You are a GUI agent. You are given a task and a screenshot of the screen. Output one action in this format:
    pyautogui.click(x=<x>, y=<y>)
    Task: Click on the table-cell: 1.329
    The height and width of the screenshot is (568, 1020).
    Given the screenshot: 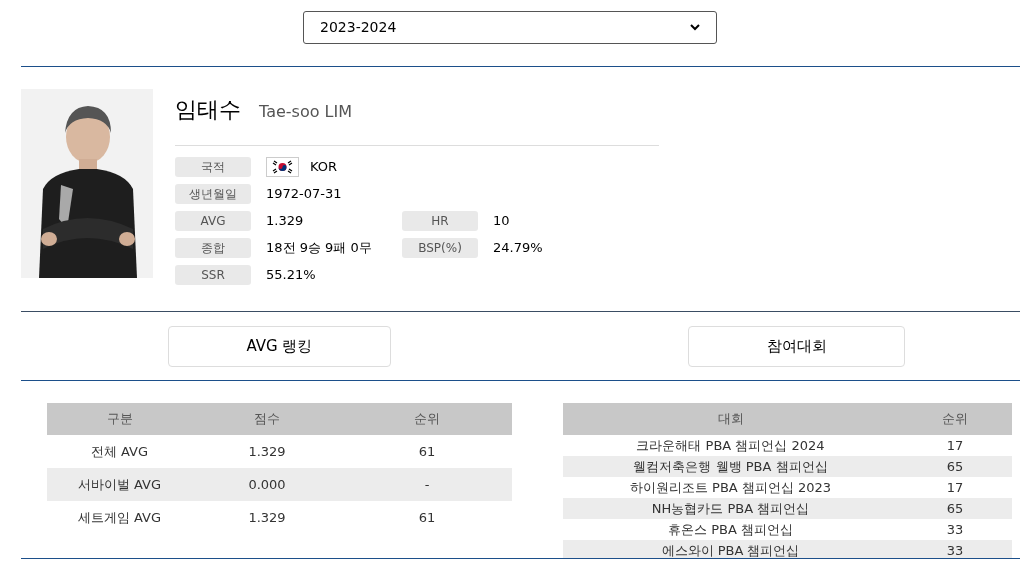 What is the action you would take?
    pyautogui.click(x=267, y=451)
    